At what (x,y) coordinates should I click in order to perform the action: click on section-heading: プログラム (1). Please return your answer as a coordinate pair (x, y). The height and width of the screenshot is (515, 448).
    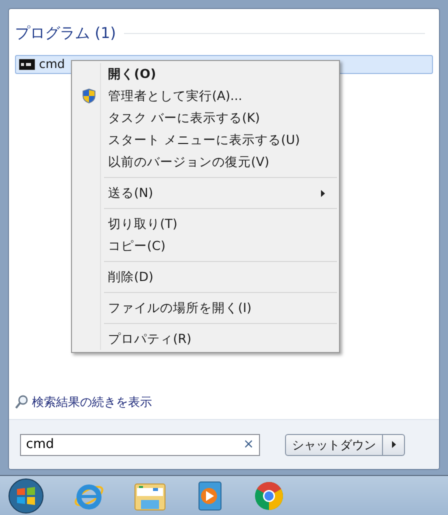
    Looking at the image, I should click on (65, 33).